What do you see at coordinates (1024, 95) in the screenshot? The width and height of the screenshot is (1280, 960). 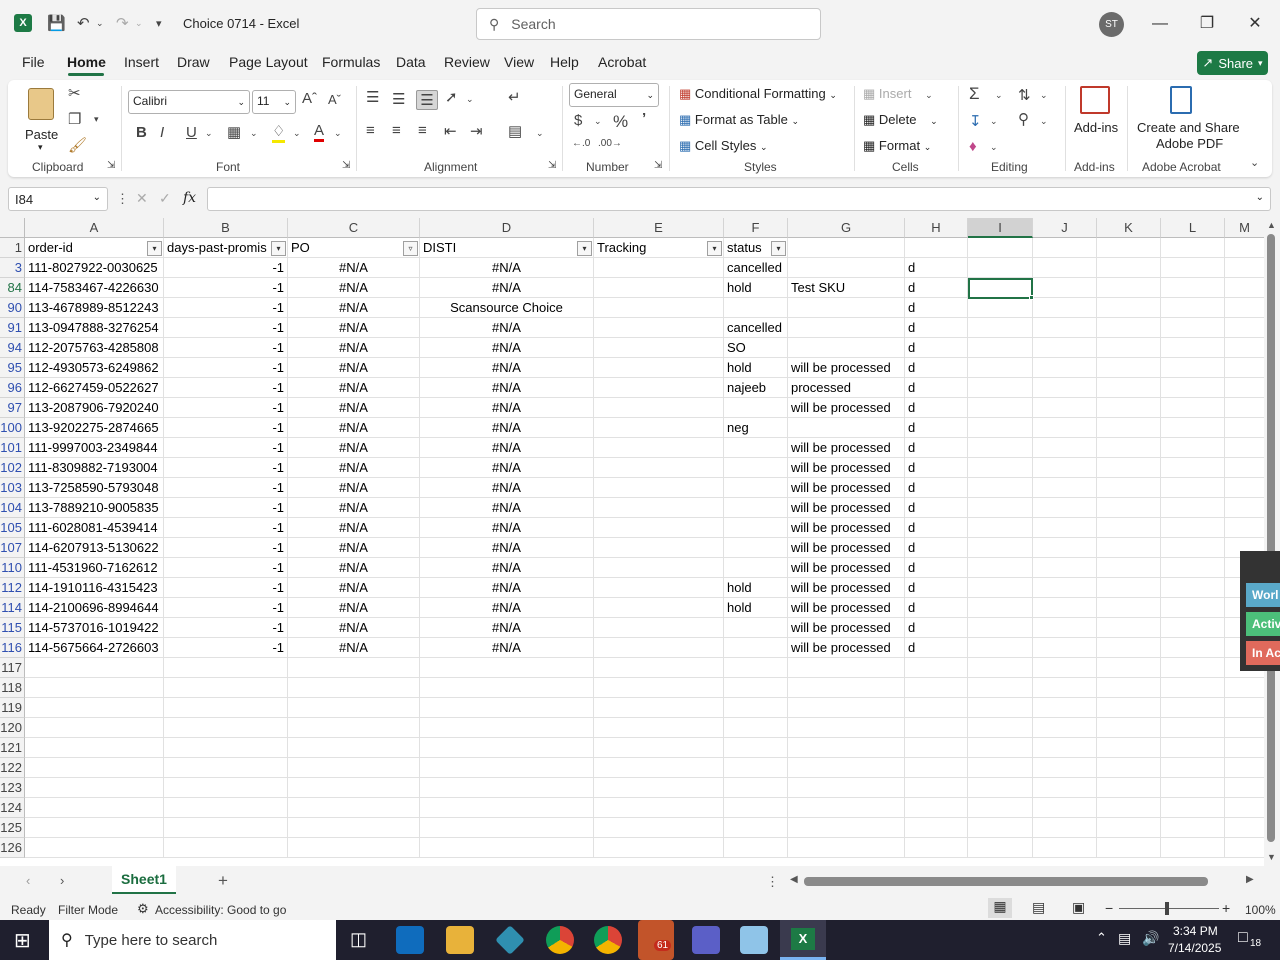 I see `sort-filter-icon: ⇅` at bounding box center [1024, 95].